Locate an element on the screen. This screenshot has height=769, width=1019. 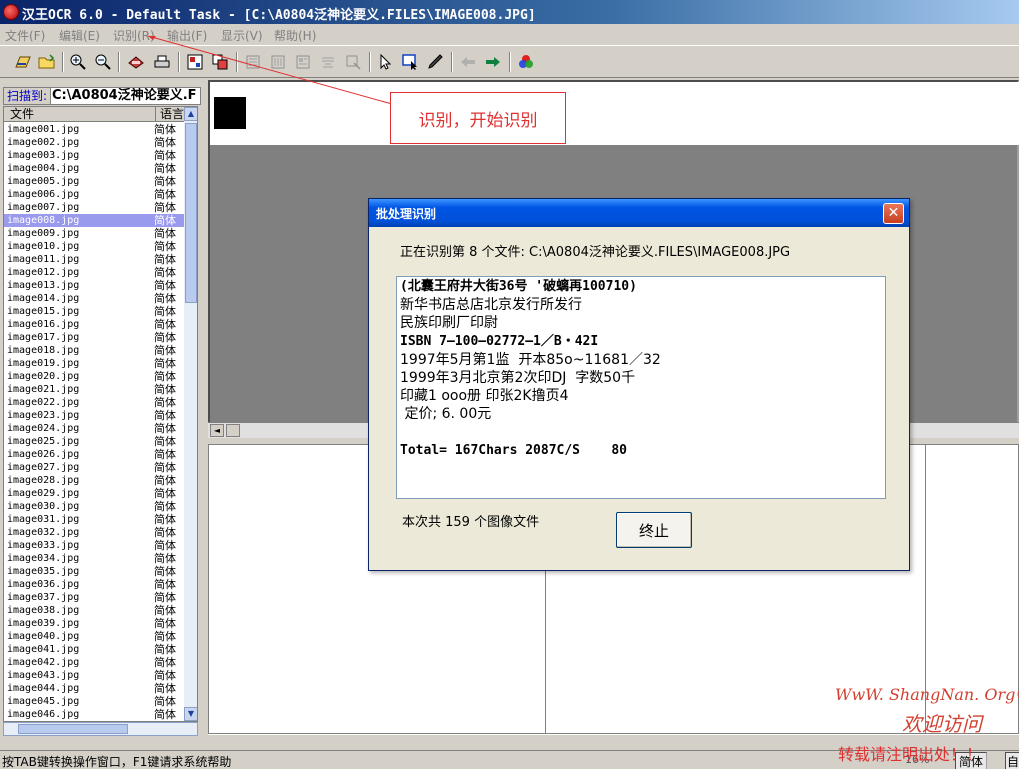
file-row: image010.jpg 简体 is located at coordinates (94, 246).